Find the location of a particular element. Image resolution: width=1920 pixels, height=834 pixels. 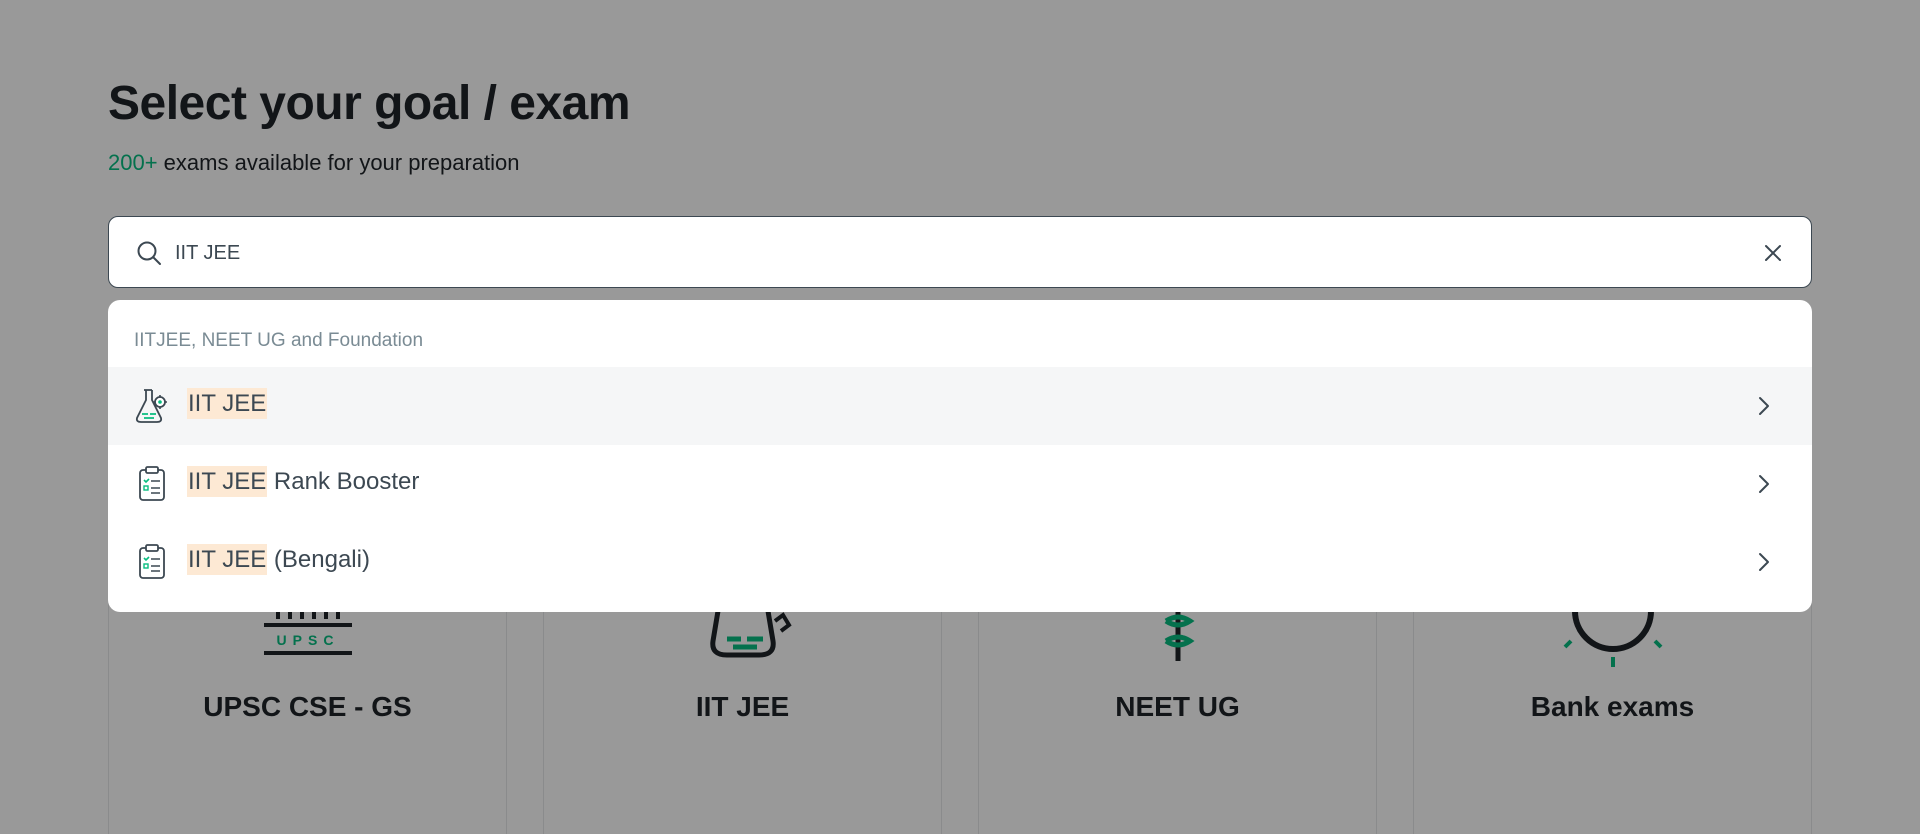

search-result-item: IIT JEE (Bengali) is located at coordinates (960, 562).